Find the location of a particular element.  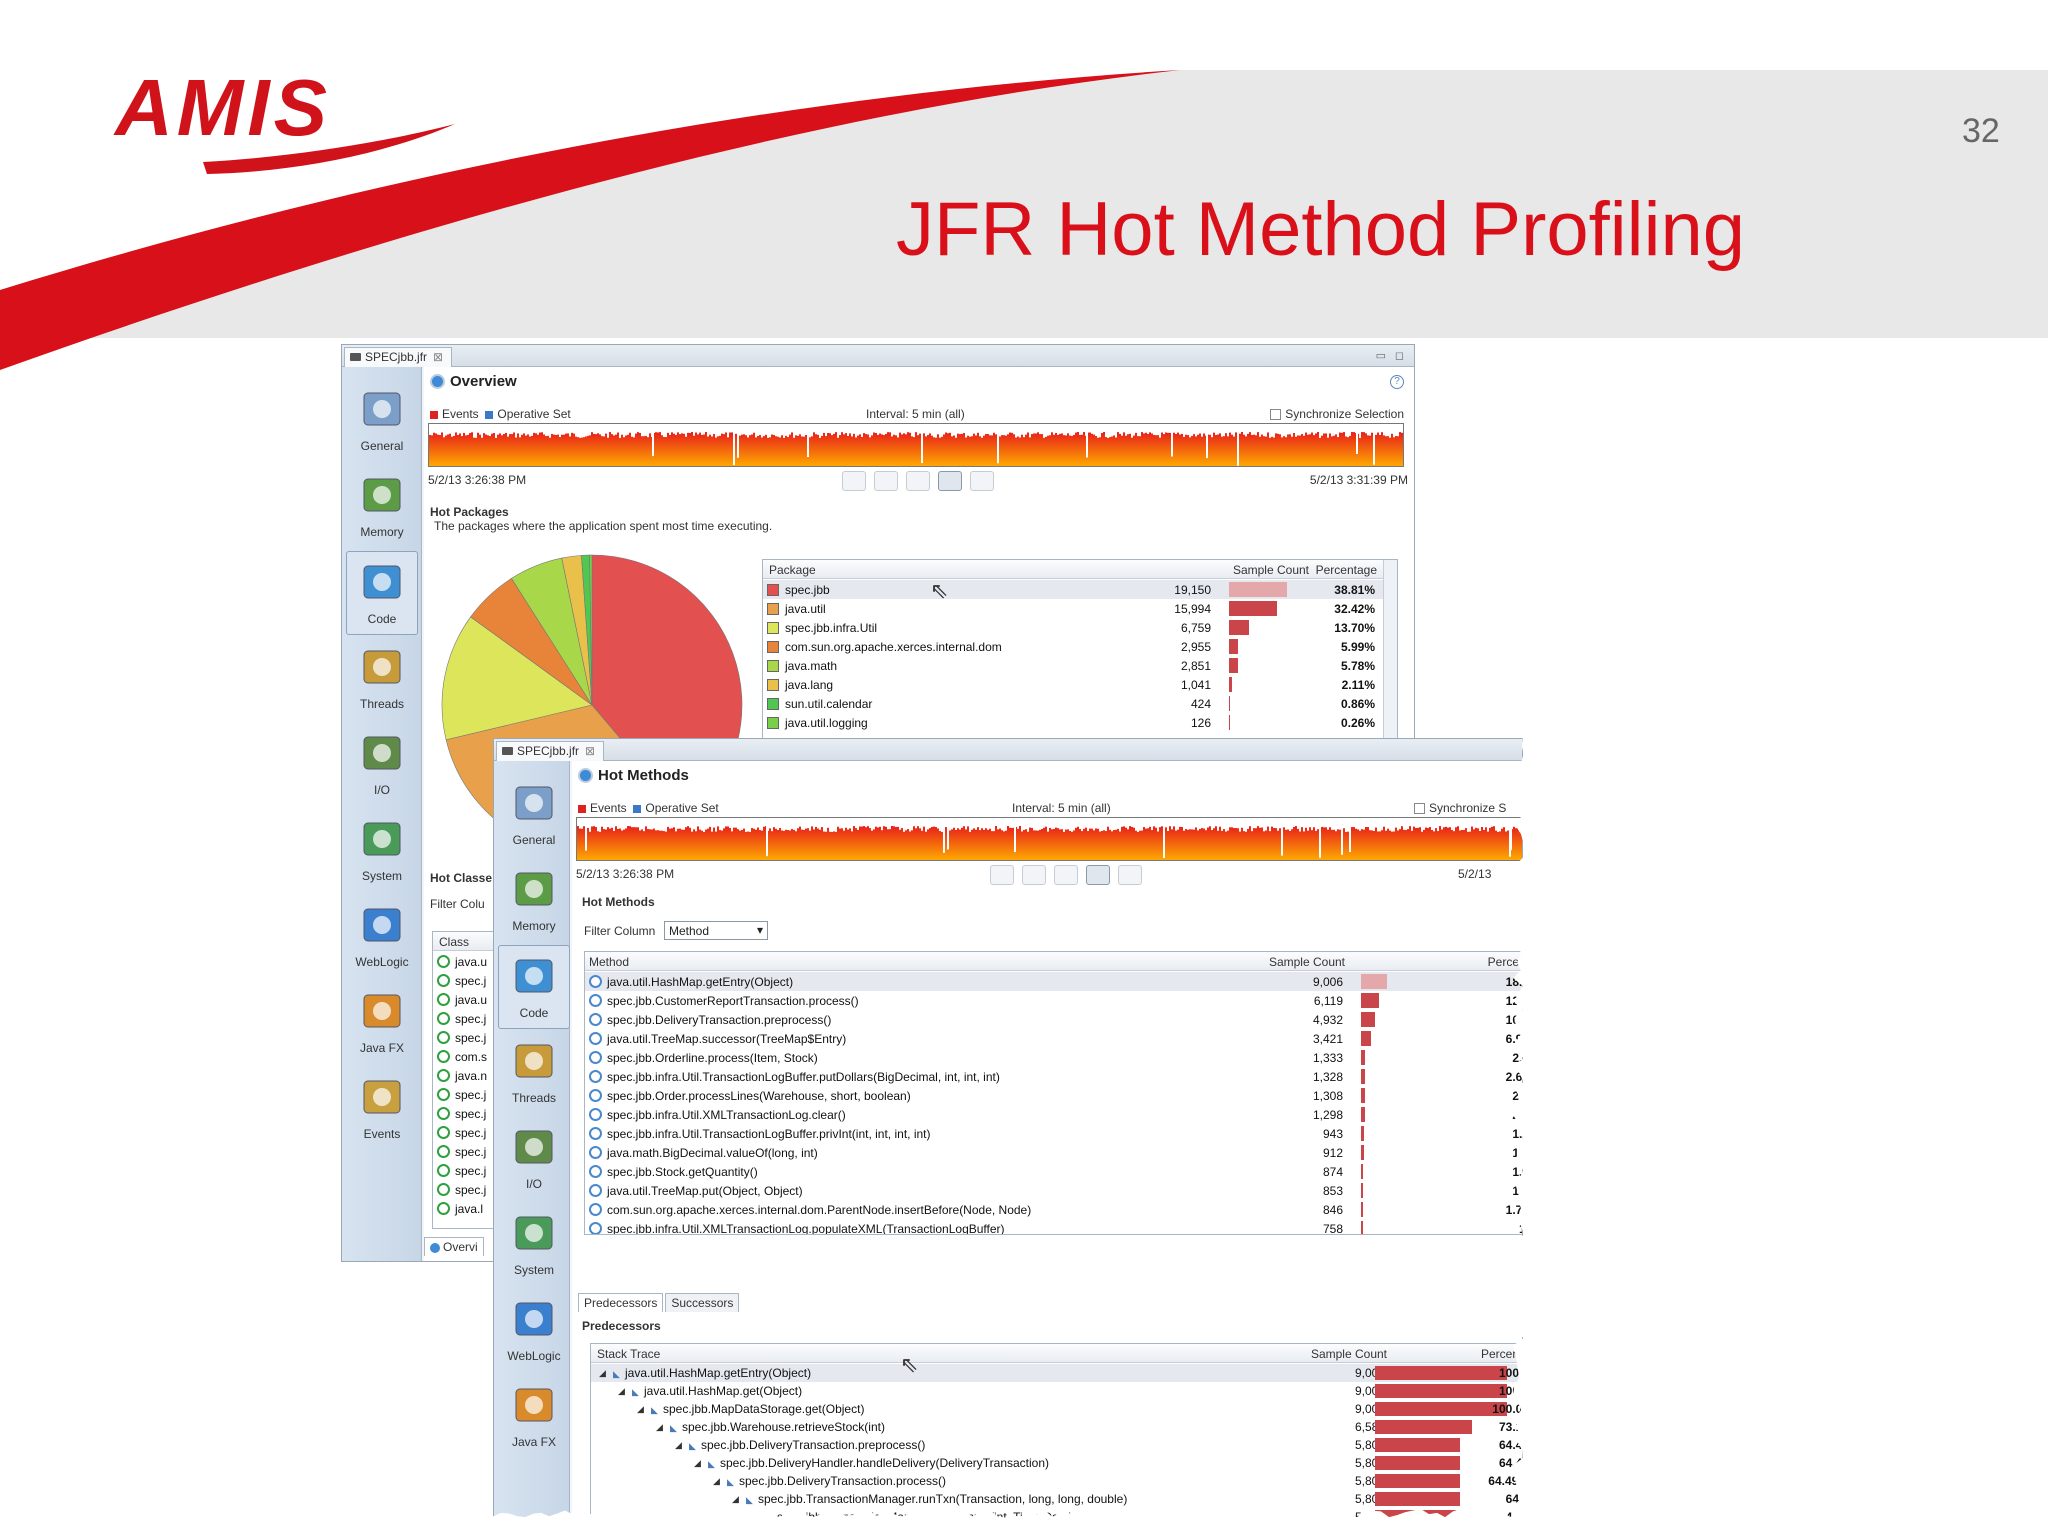

torn-right-edge is located at coordinates (1526, 1131).